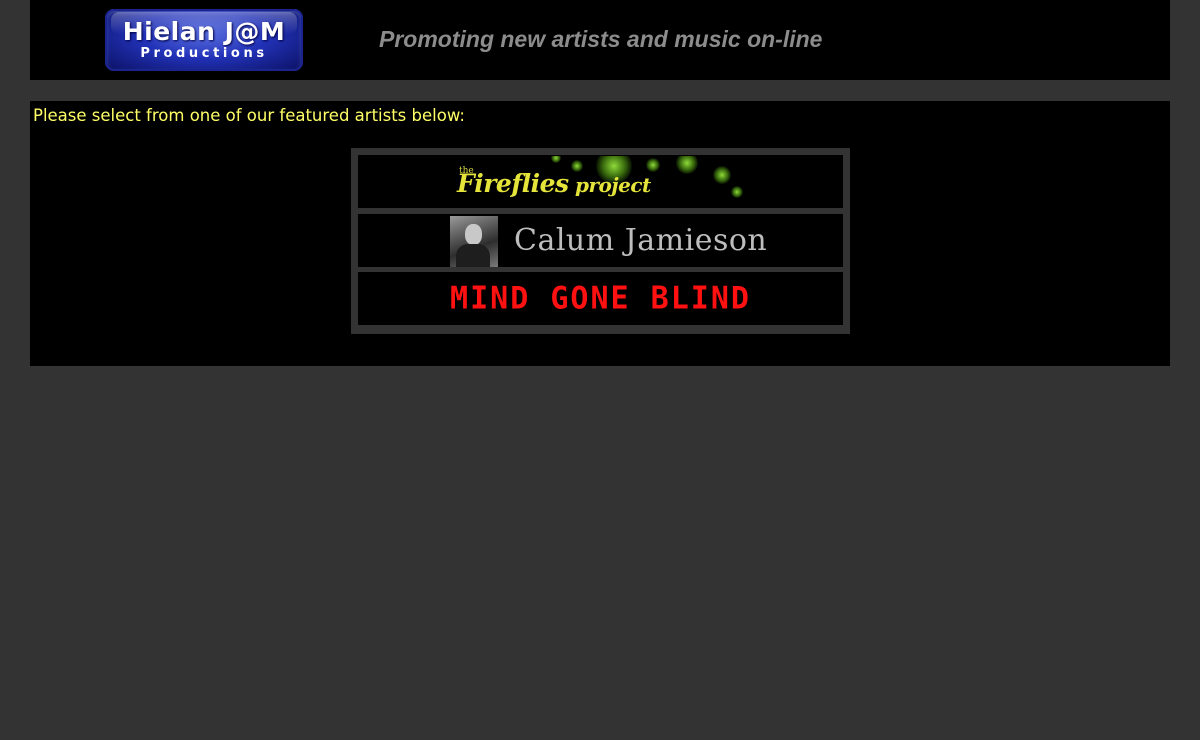 The image size is (1200, 740). What do you see at coordinates (641, 240) in the screenshot?
I see `calum-jamieson-name: Calum Jamieson` at bounding box center [641, 240].